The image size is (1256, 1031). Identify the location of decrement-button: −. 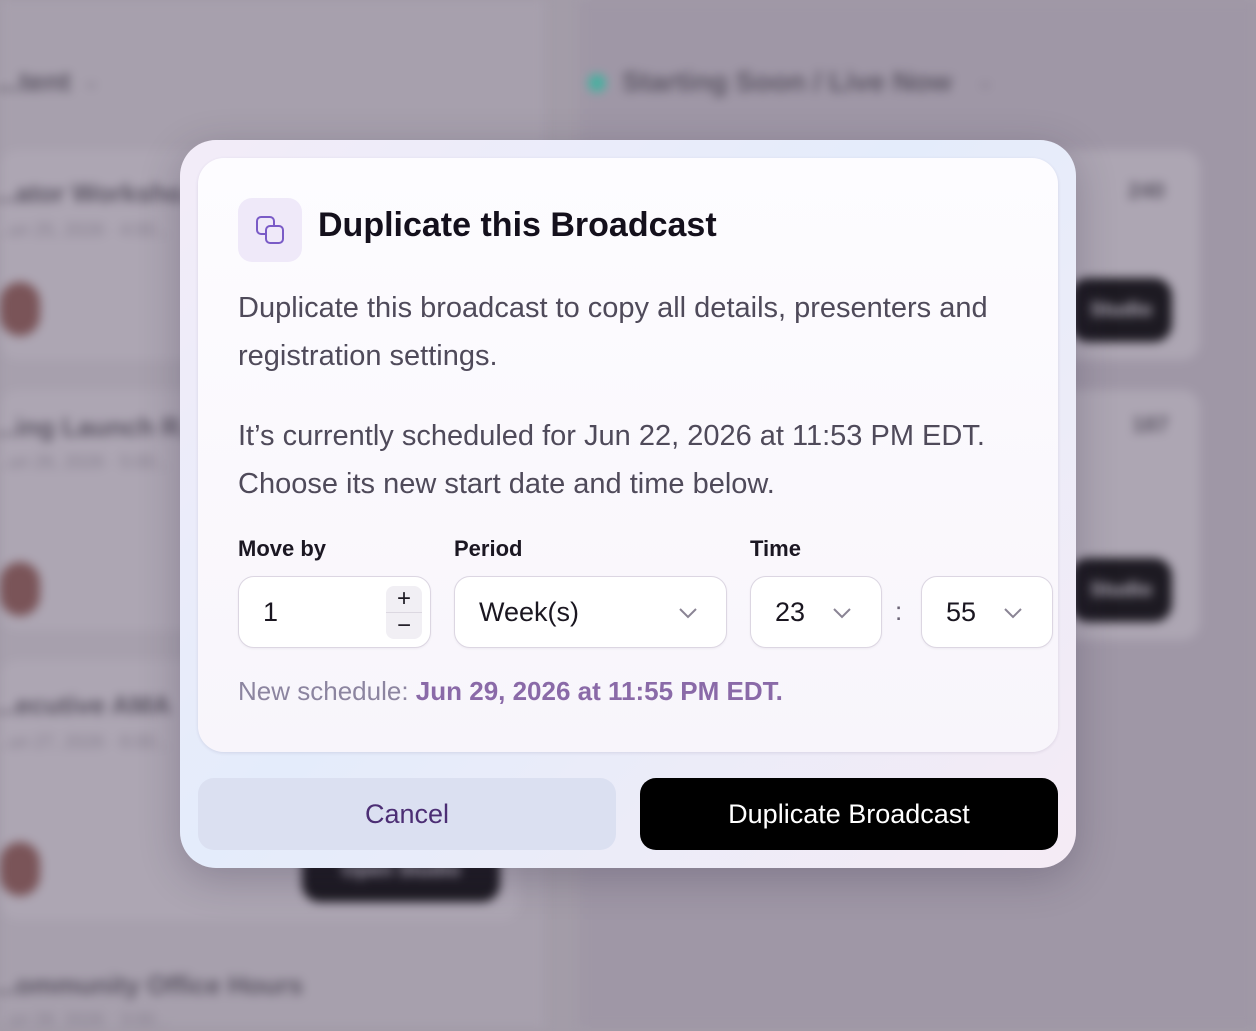
(404, 625).